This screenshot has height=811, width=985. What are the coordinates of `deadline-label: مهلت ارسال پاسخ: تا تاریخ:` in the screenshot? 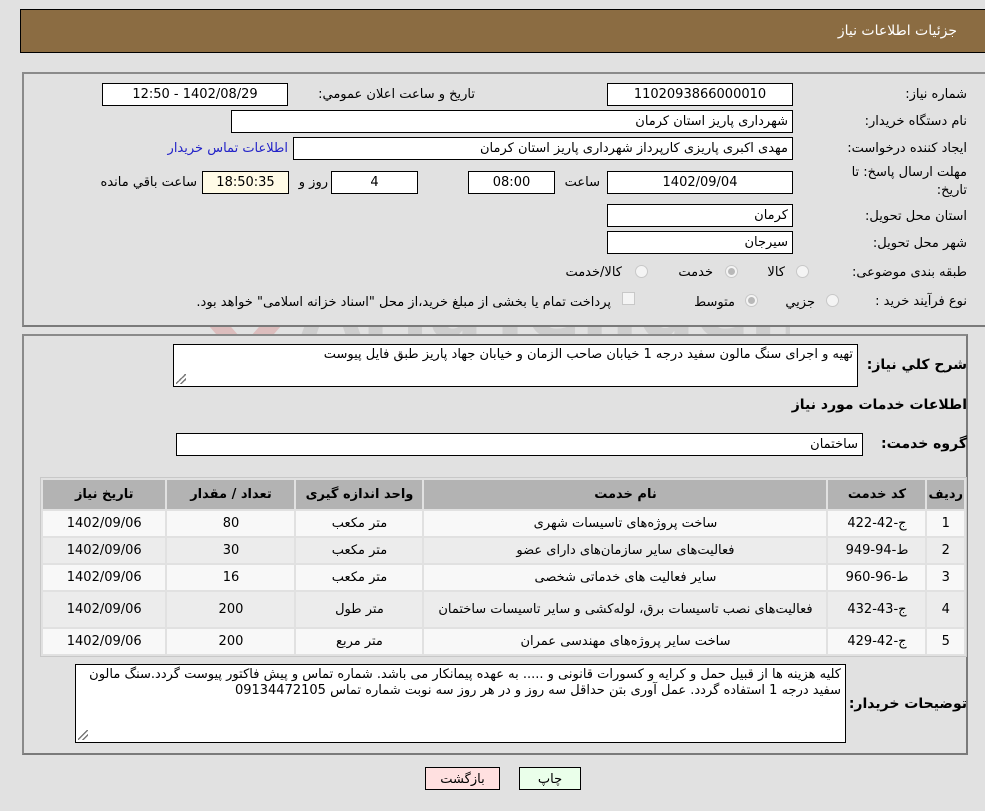 It's located at (909, 181).